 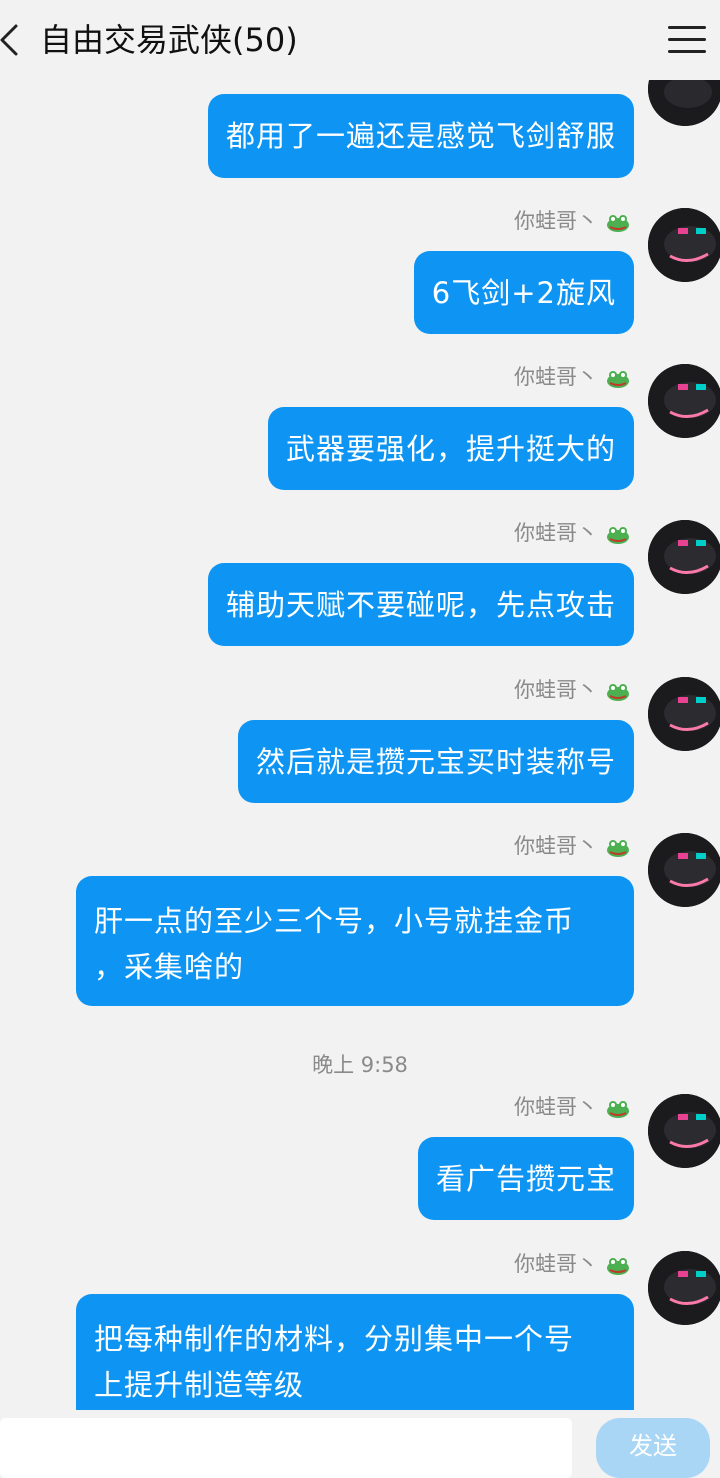 I want to click on message-text: 看广告攒元宝, so click(x=525, y=1179).